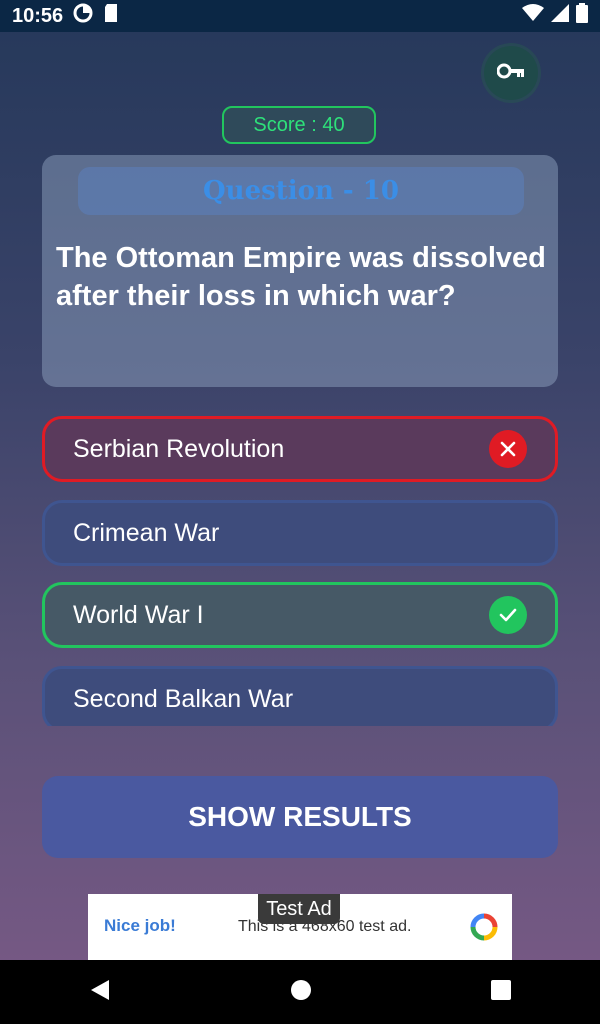  I want to click on check-icon, so click(508, 615).